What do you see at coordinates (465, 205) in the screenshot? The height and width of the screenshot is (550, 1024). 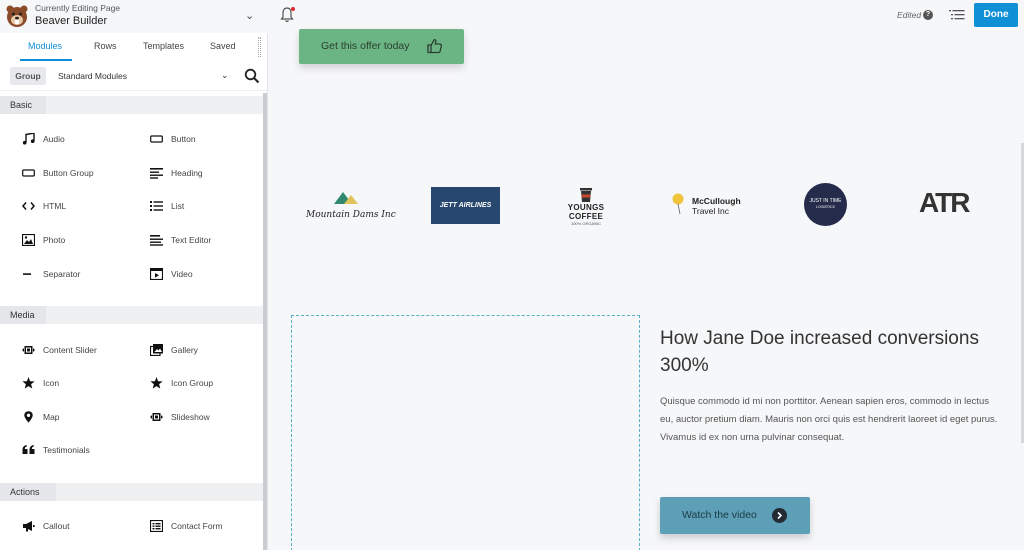 I see `logo-jett-airlines: JETT AIRLINES` at bounding box center [465, 205].